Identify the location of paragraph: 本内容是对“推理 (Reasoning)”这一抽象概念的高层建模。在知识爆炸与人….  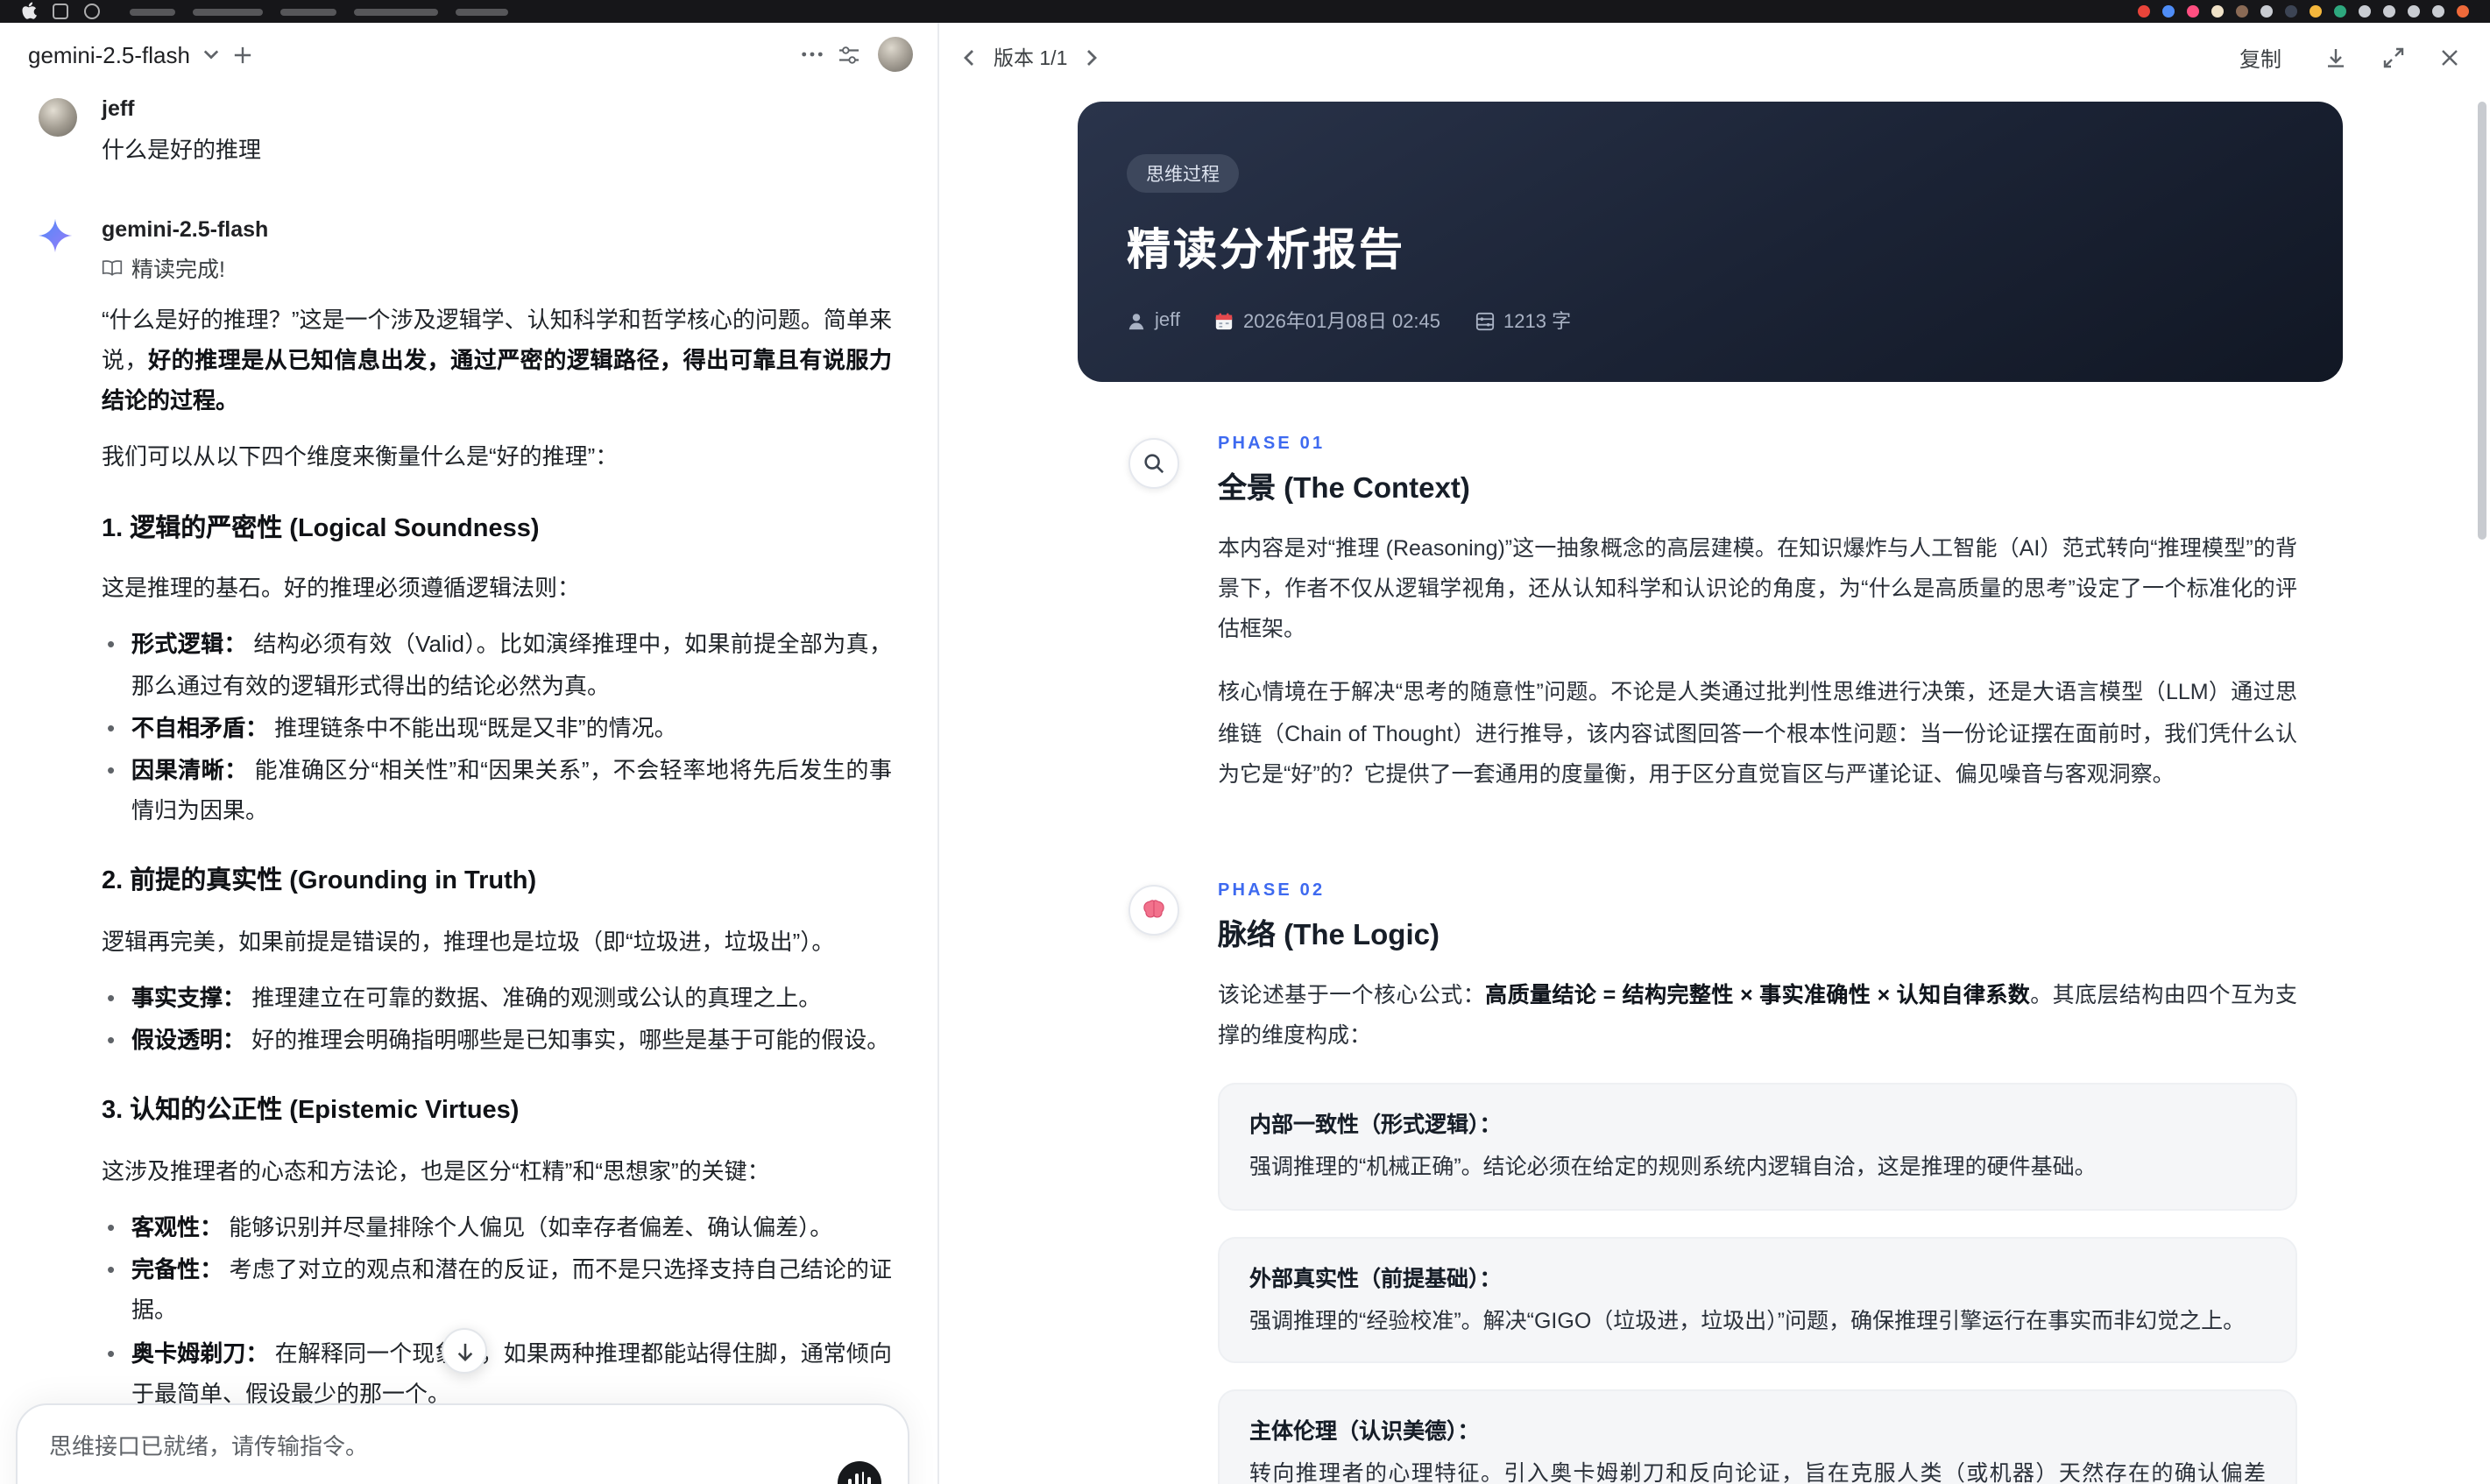
(1758, 589).